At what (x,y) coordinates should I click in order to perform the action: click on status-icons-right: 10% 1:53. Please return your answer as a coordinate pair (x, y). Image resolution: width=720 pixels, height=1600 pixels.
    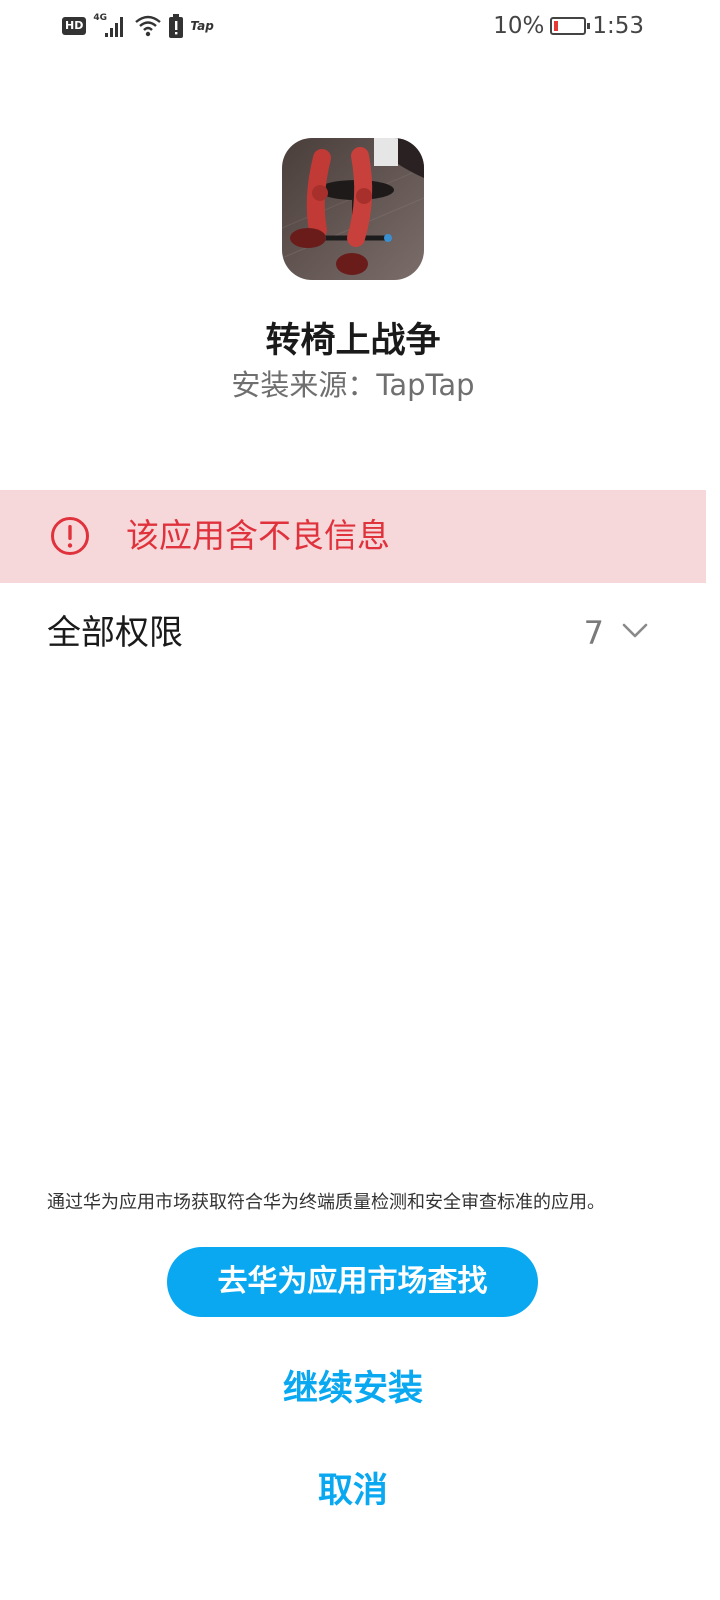
    Looking at the image, I should click on (568, 26).